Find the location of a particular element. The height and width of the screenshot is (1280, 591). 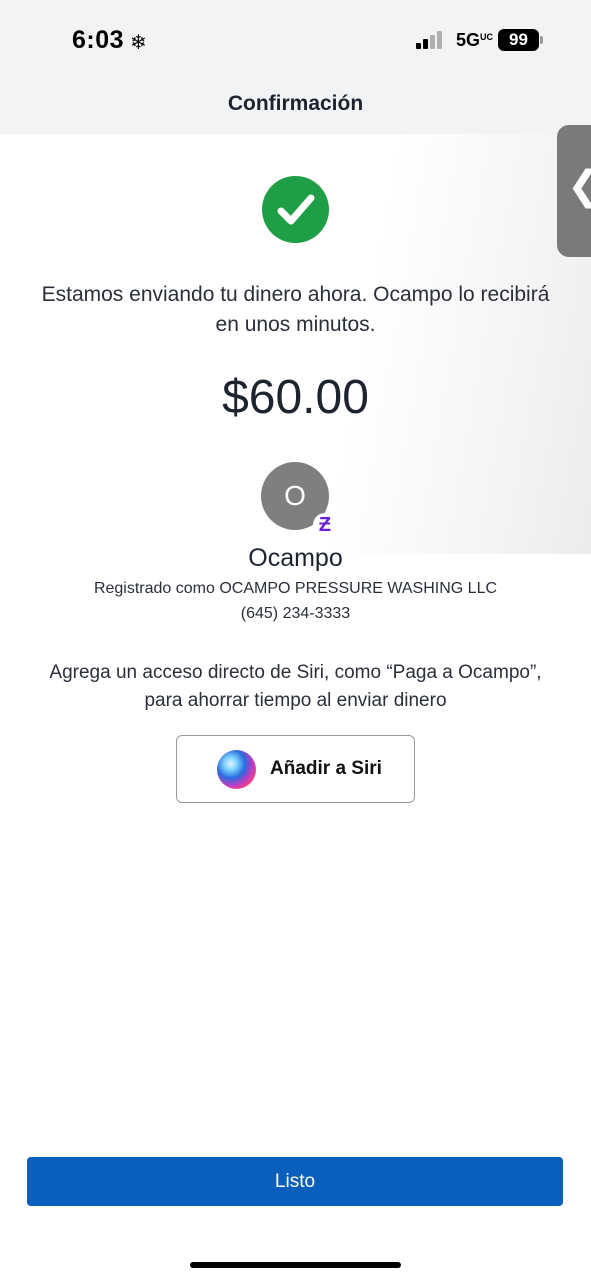

chevron-left-icon: ❮ is located at coordinates (579, 186).